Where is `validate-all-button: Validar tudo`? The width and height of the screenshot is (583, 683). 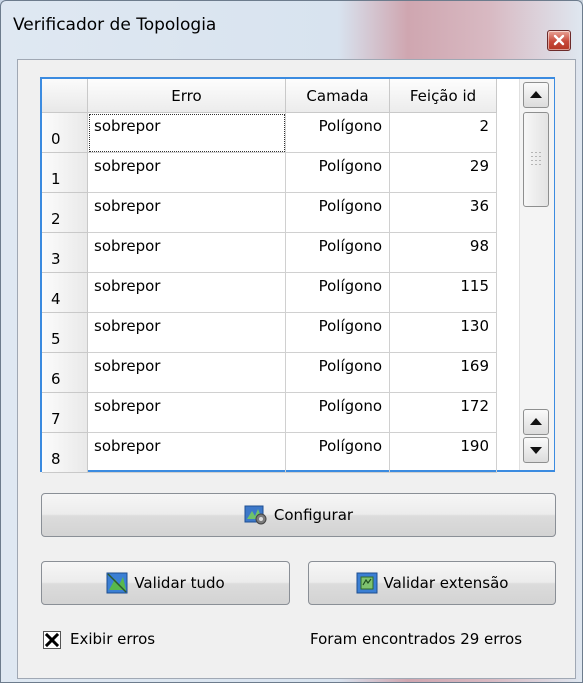 validate-all-button: Validar tudo is located at coordinates (165, 583).